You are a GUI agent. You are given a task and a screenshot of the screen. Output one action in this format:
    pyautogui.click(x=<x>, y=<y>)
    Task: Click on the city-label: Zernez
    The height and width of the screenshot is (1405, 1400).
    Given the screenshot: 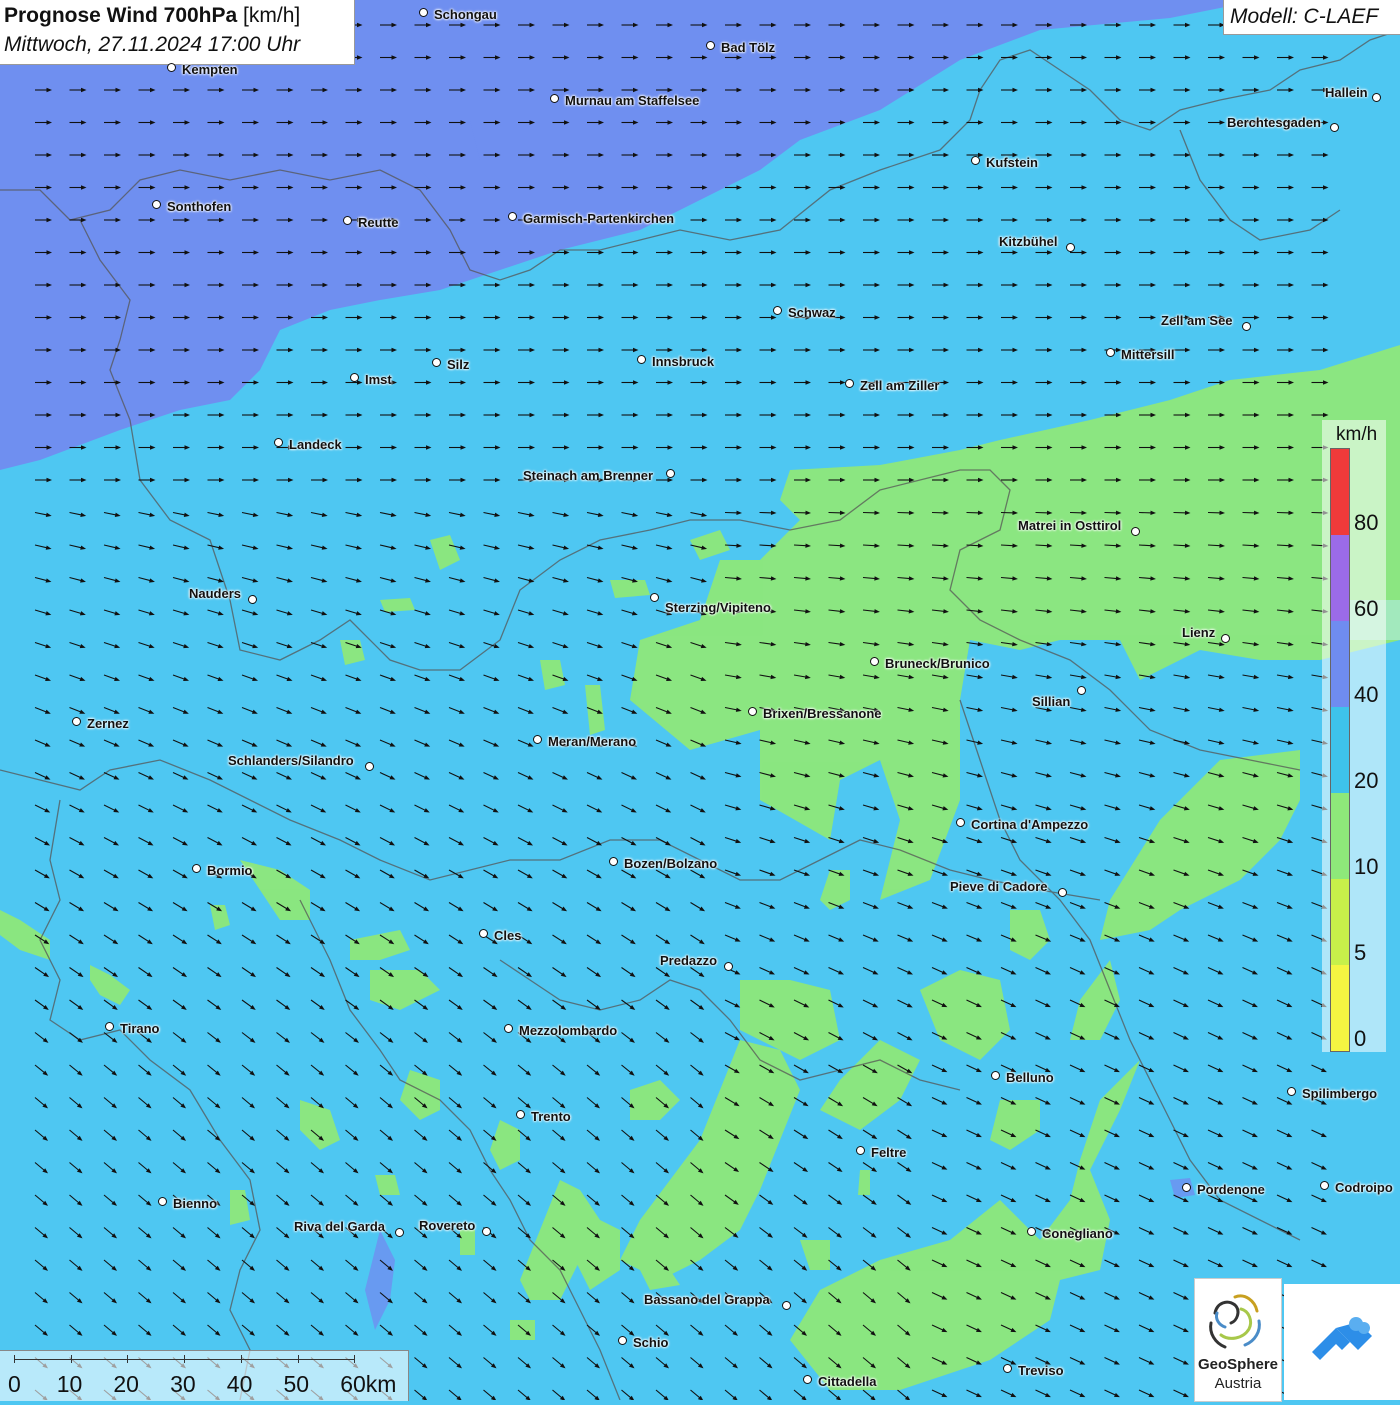 What is the action you would take?
    pyautogui.click(x=108, y=723)
    